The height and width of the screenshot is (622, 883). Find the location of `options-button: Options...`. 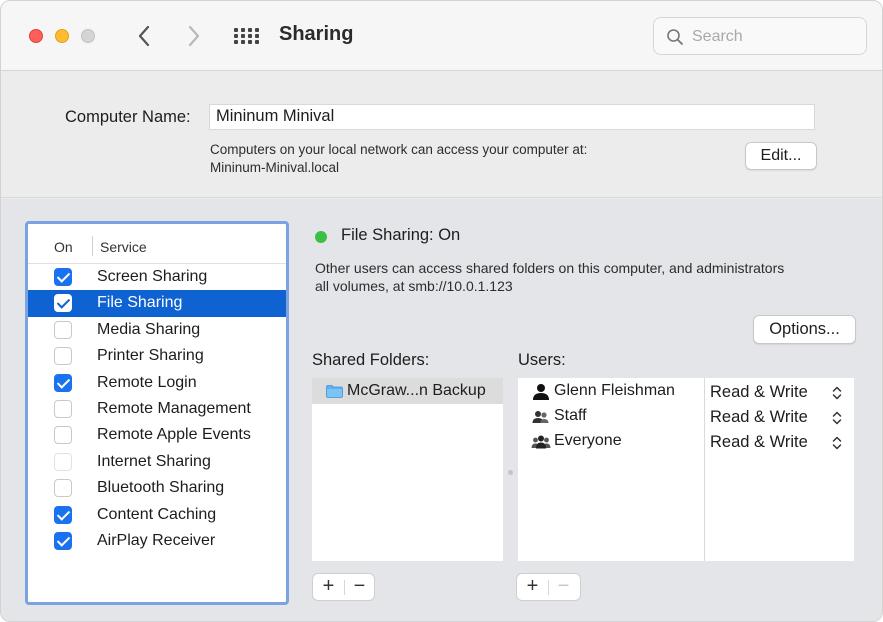

options-button: Options... is located at coordinates (804, 329).